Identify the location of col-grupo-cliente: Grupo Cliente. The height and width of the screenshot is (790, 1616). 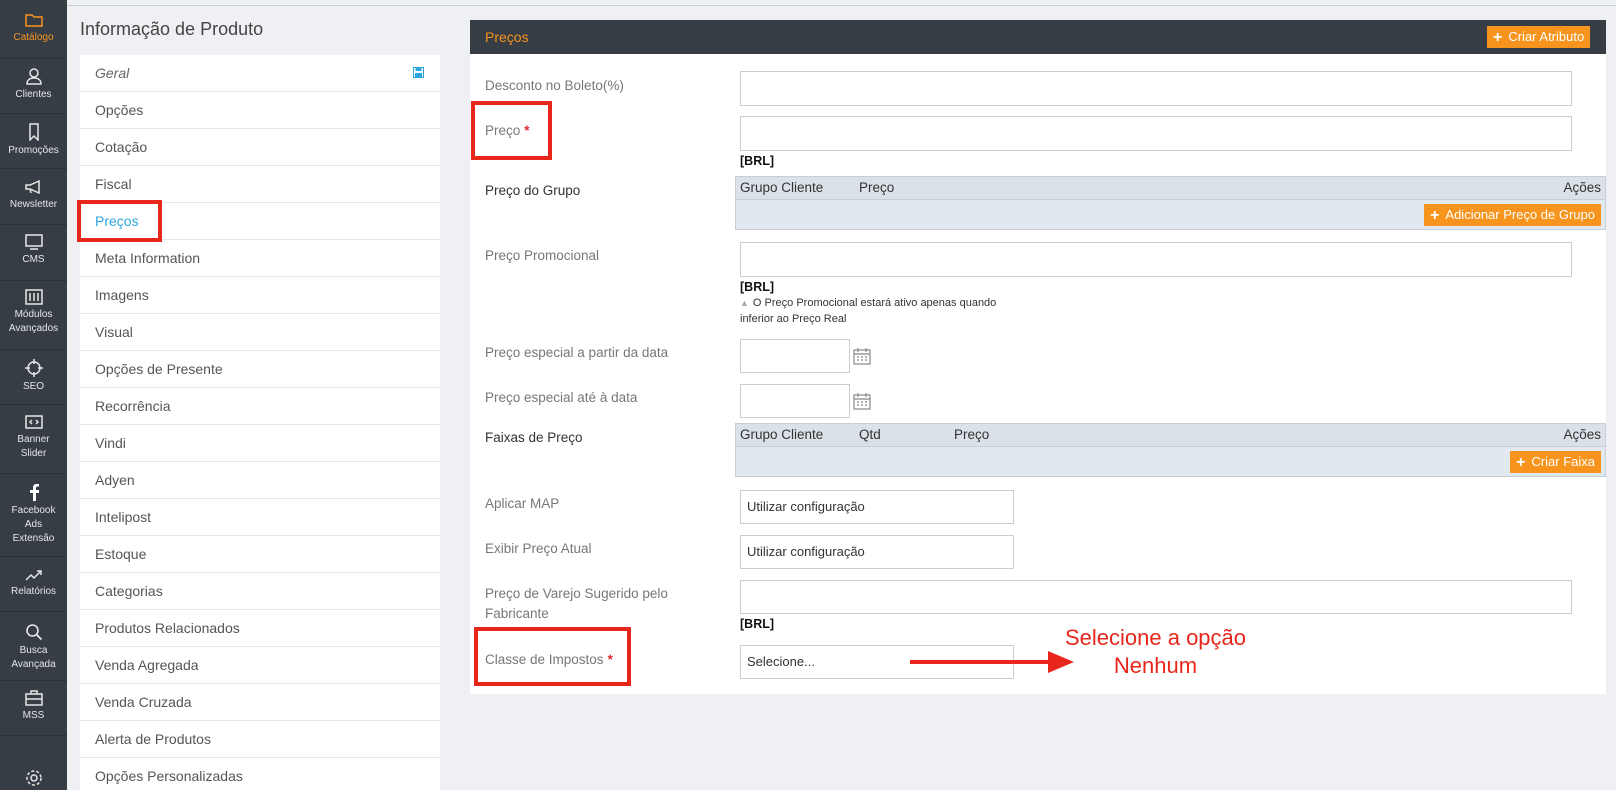
(782, 434).